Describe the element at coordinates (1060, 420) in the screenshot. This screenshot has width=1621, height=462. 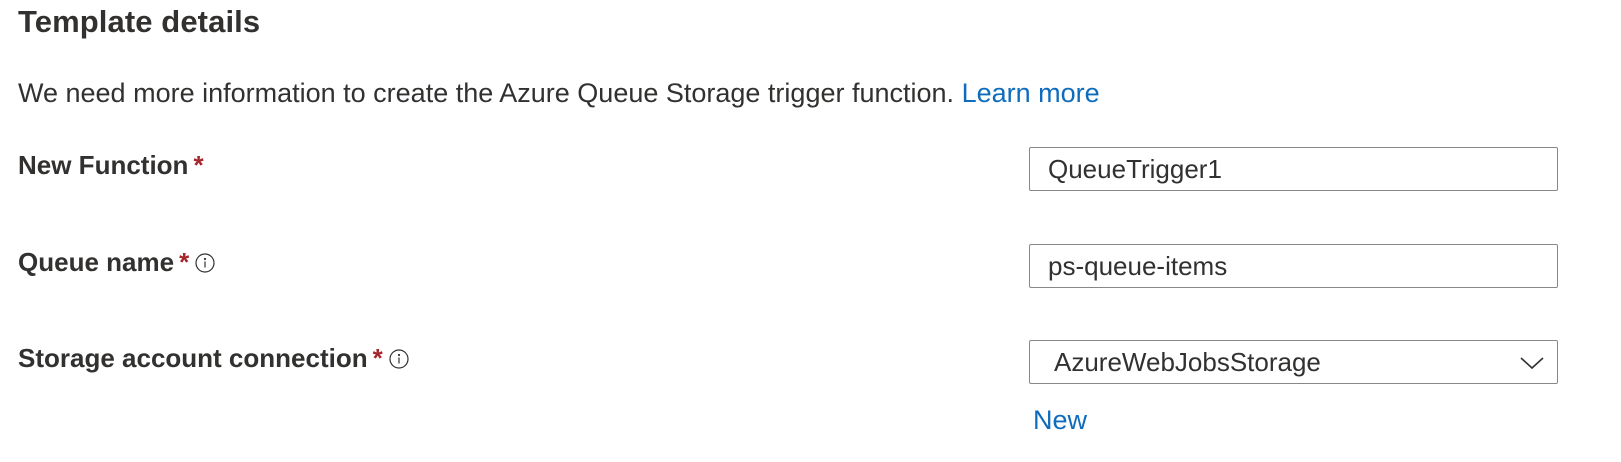
I see `new-connection-link: New` at that location.